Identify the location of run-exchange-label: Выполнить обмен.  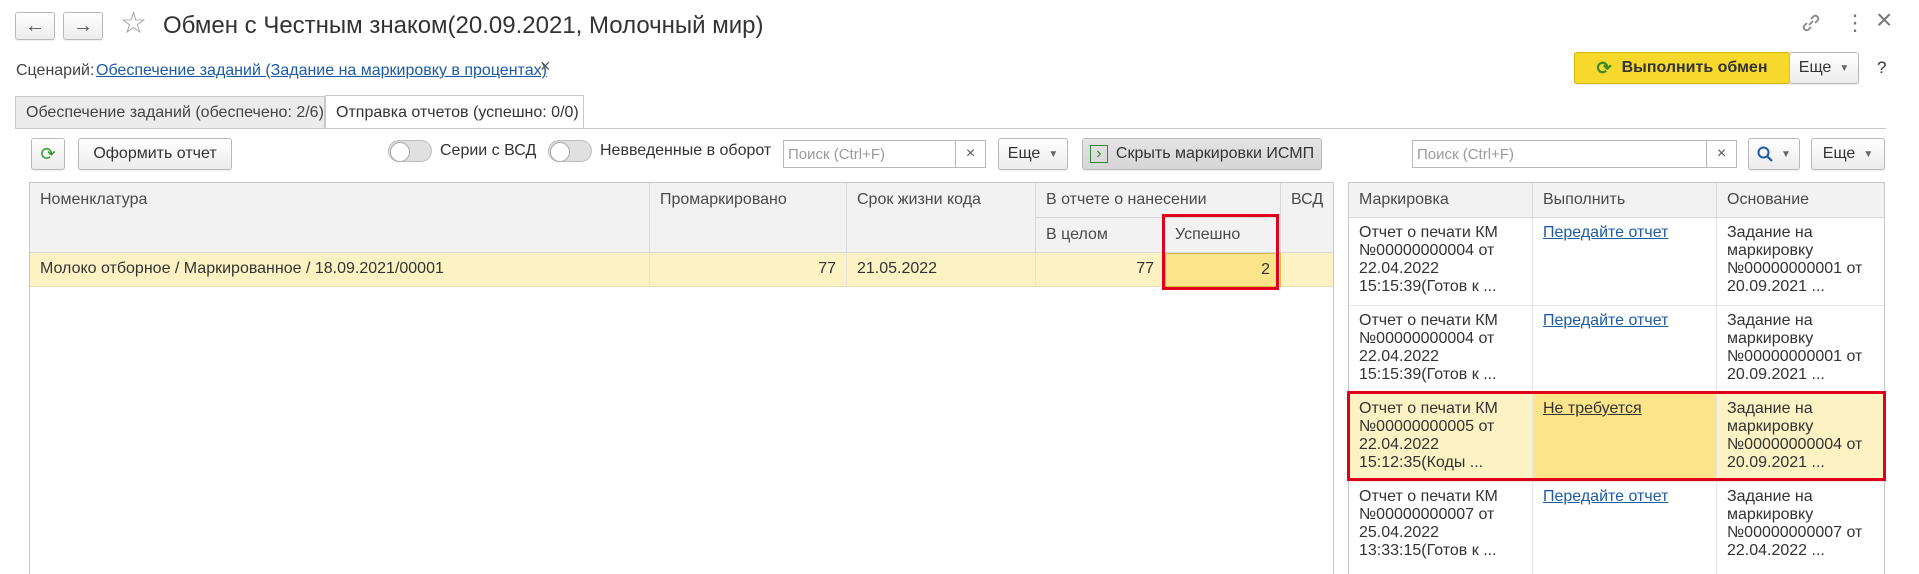
(1694, 67).